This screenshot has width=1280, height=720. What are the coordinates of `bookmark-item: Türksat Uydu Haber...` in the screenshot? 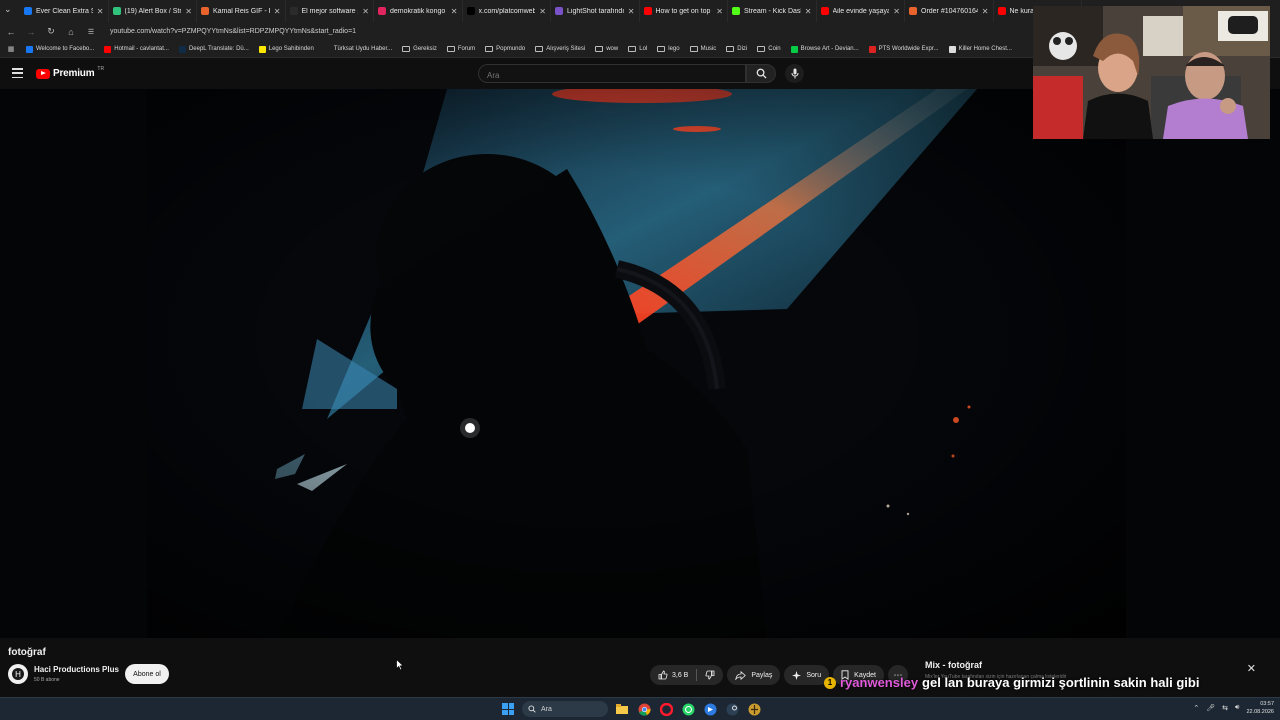 It's located at (358, 49).